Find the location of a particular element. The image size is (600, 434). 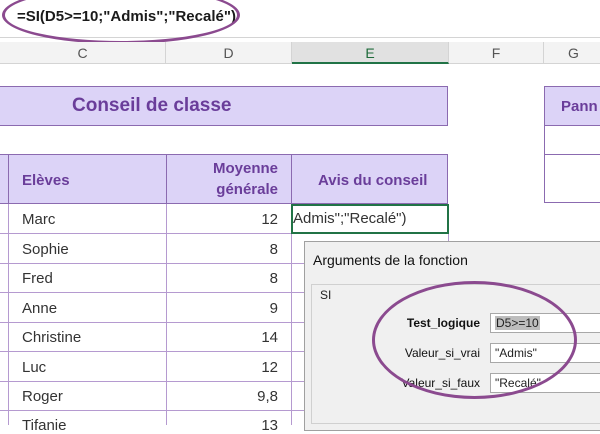

cell-average: 13 is located at coordinates (269, 425).